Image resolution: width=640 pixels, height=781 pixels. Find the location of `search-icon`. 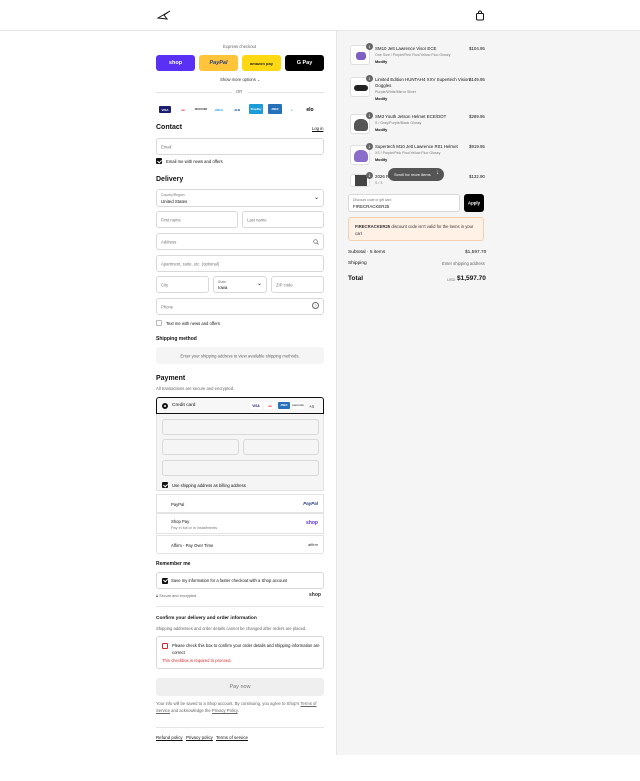

search-icon is located at coordinates (316, 242).